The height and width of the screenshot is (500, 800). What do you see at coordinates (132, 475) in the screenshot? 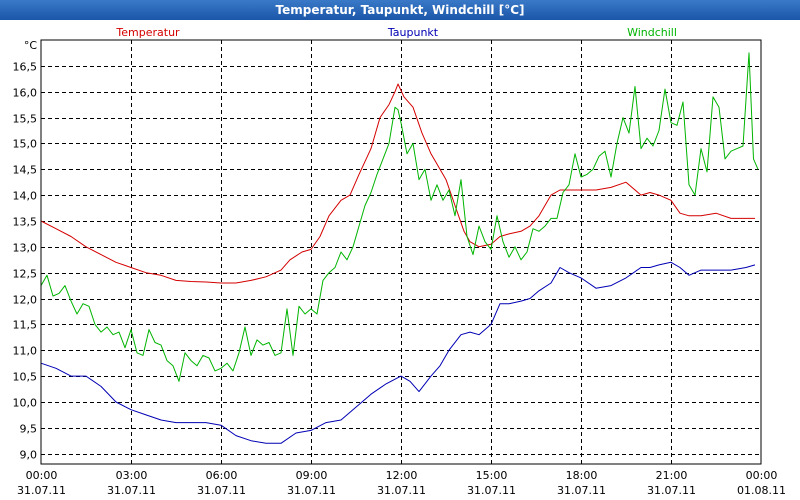
I see `x-tick-time: 03:00` at bounding box center [132, 475].